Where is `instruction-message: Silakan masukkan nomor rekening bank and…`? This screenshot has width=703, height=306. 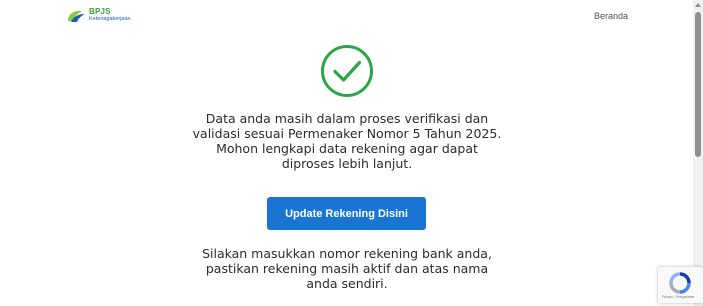
instruction-message: Silakan masukkan nomor rekening bank and… is located at coordinates (347, 268).